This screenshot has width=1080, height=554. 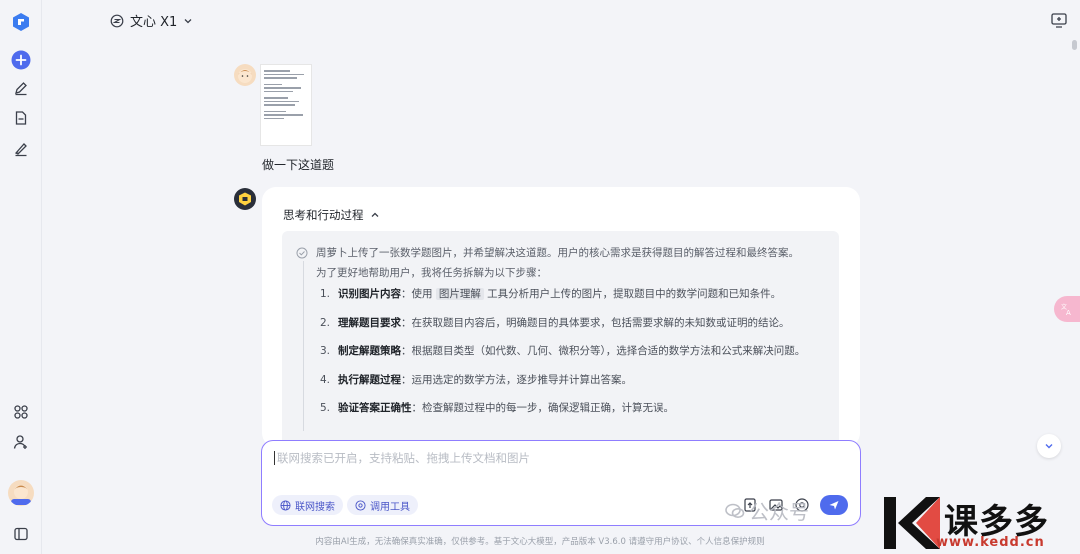 What do you see at coordinates (476, 379) in the screenshot?
I see `step-item: 4. 执行解题过程：运用选定的数学方法，逐步推导并计算出答案。` at bounding box center [476, 379].